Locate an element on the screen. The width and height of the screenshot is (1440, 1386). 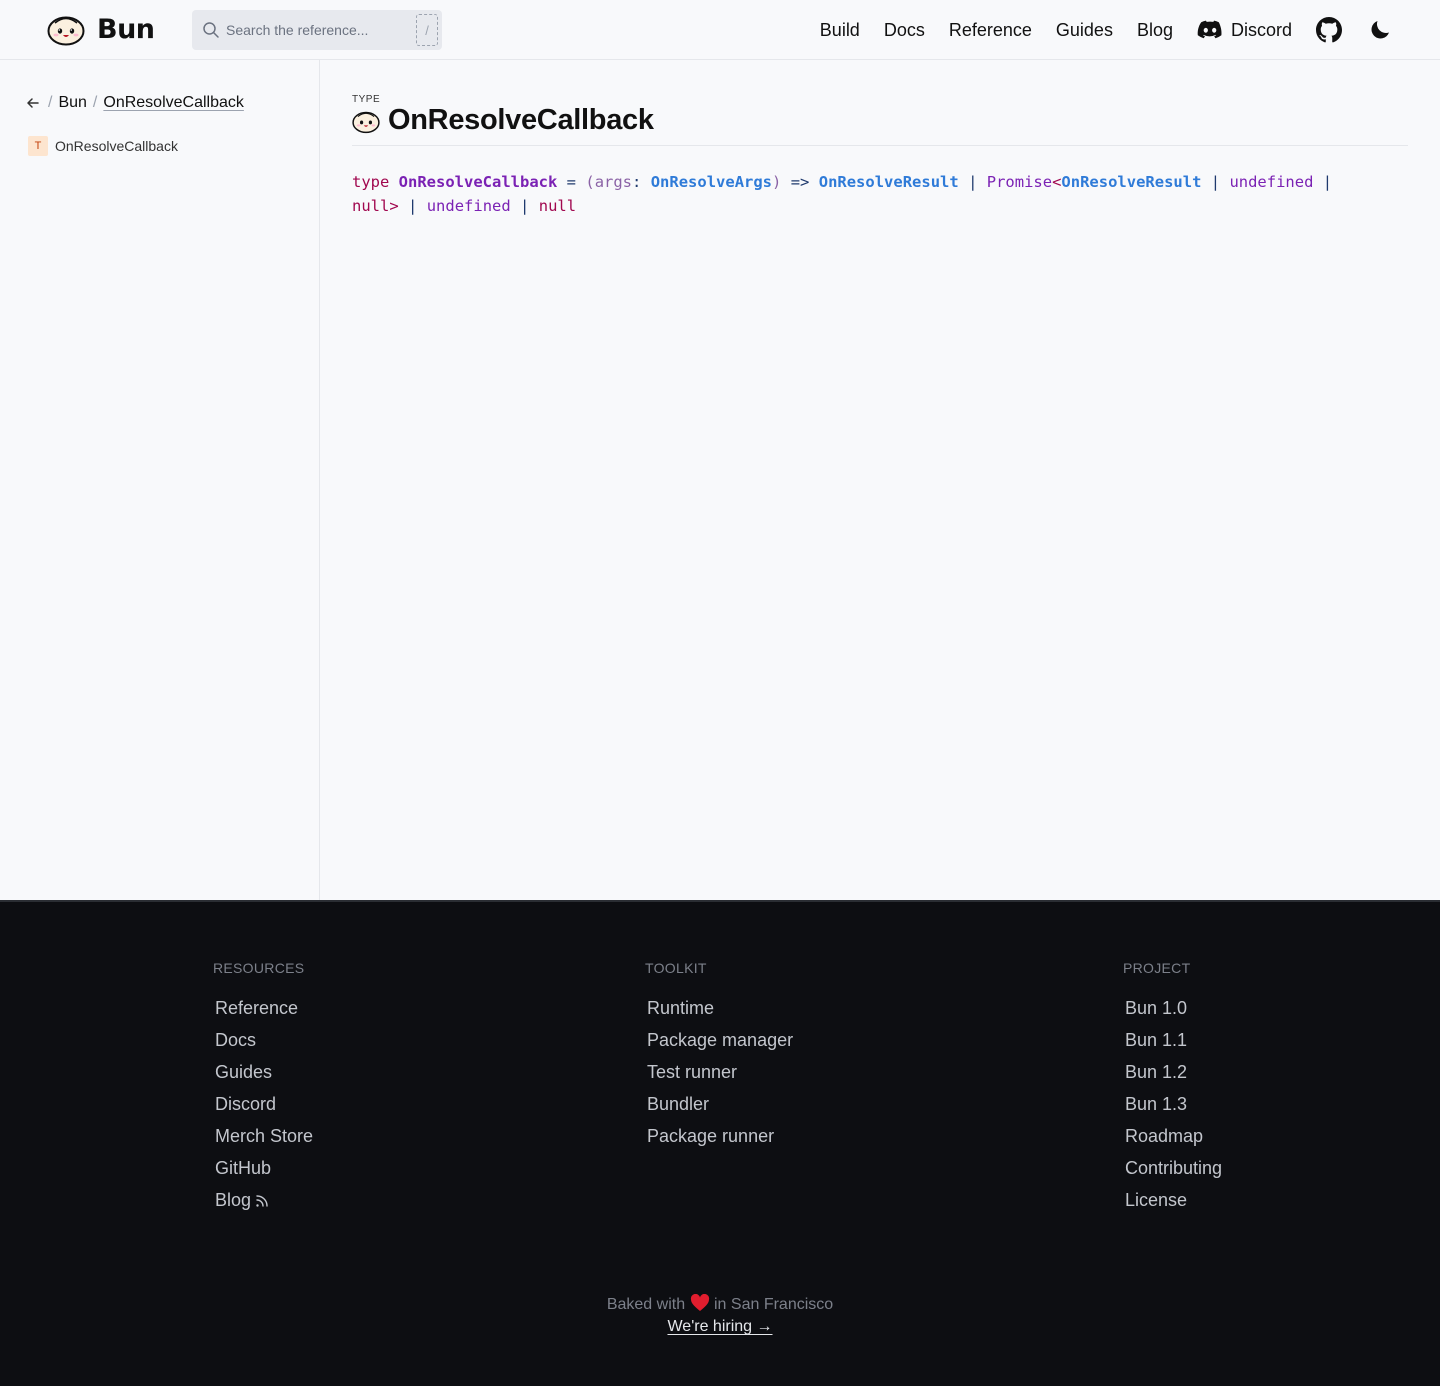
github-link is located at coordinates (1329, 30).